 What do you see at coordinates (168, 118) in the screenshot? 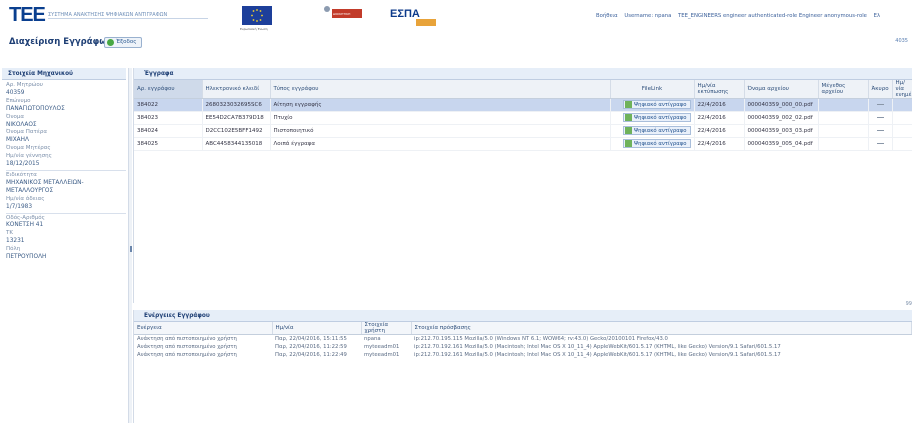
I see `cell-doc-number: 384023` at bounding box center [168, 118].